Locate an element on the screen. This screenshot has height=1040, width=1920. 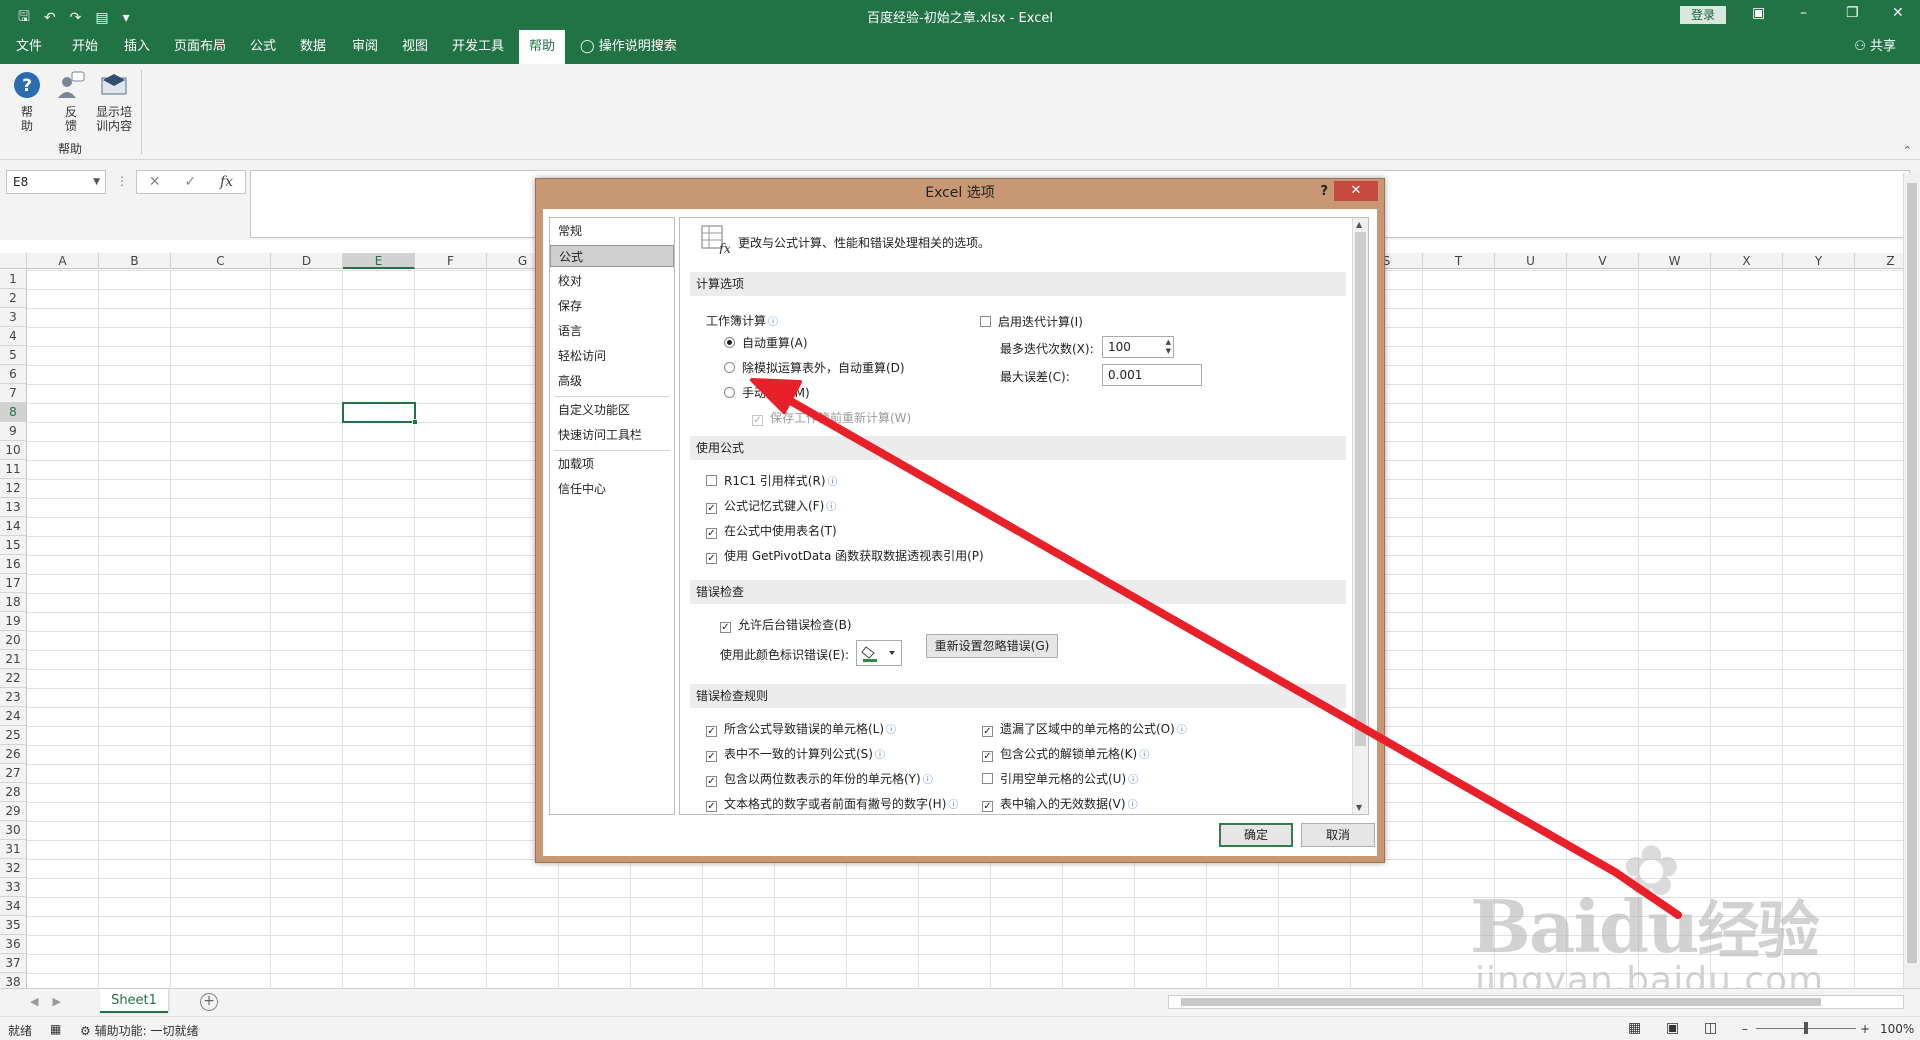
nav-proofing: 校对 is located at coordinates (612, 281).